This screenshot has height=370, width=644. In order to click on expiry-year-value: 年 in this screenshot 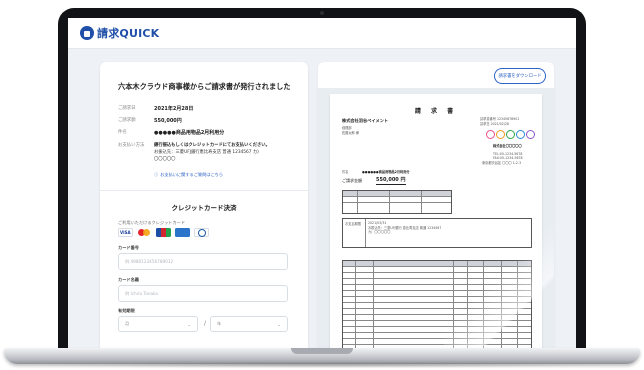, I will do `click(219, 323)`.